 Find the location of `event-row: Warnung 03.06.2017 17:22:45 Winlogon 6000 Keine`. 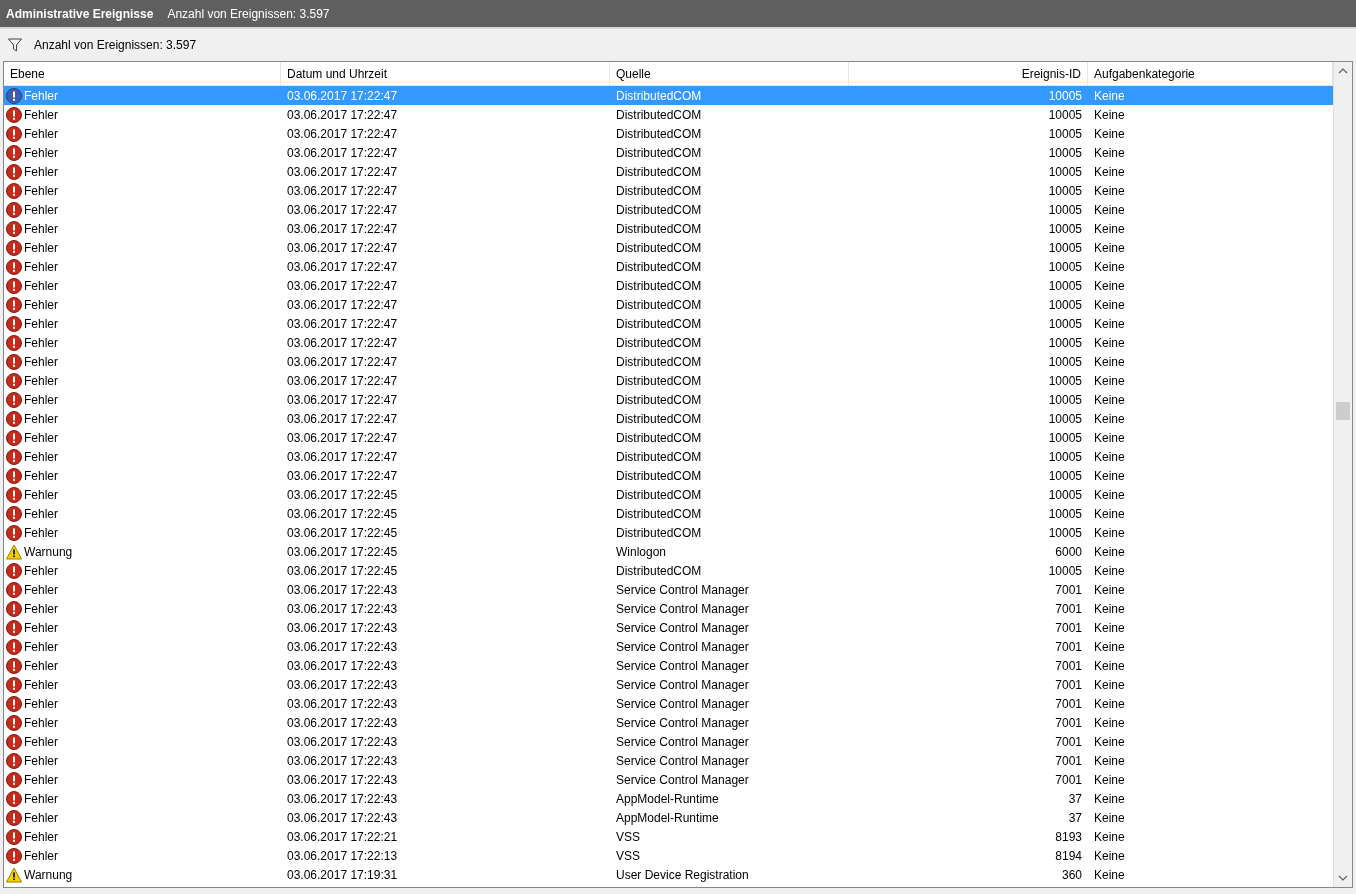

event-row: Warnung 03.06.2017 17:22:45 Winlogon 6000 Keine is located at coordinates (668, 551).